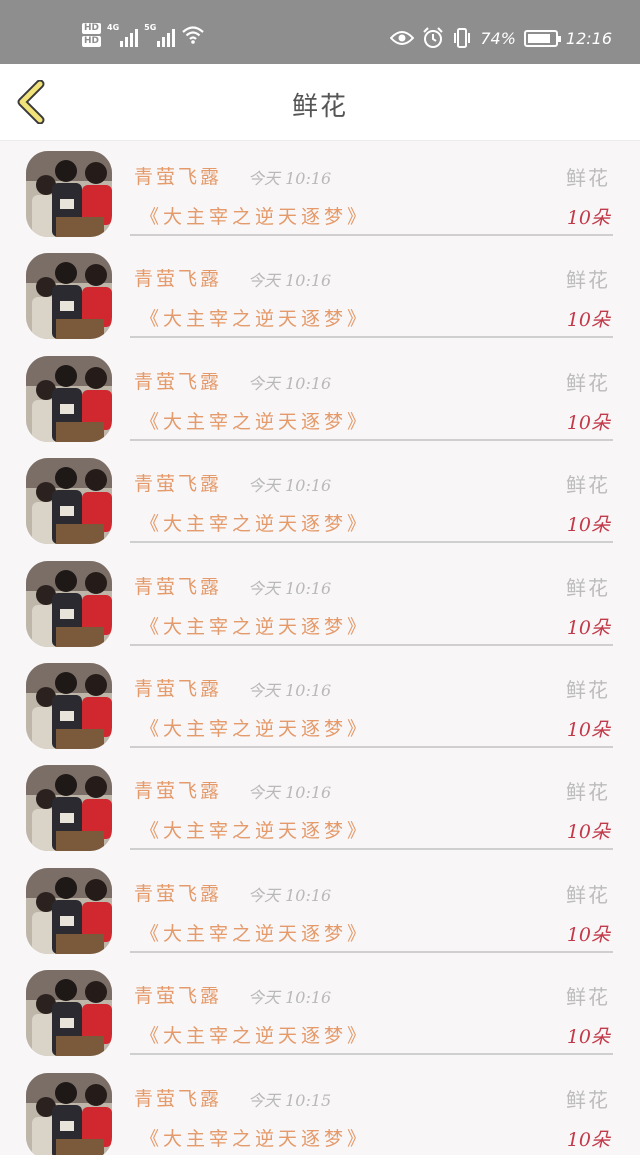  What do you see at coordinates (150, 27) in the screenshot?
I see `network-type-2: 5G` at bounding box center [150, 27].